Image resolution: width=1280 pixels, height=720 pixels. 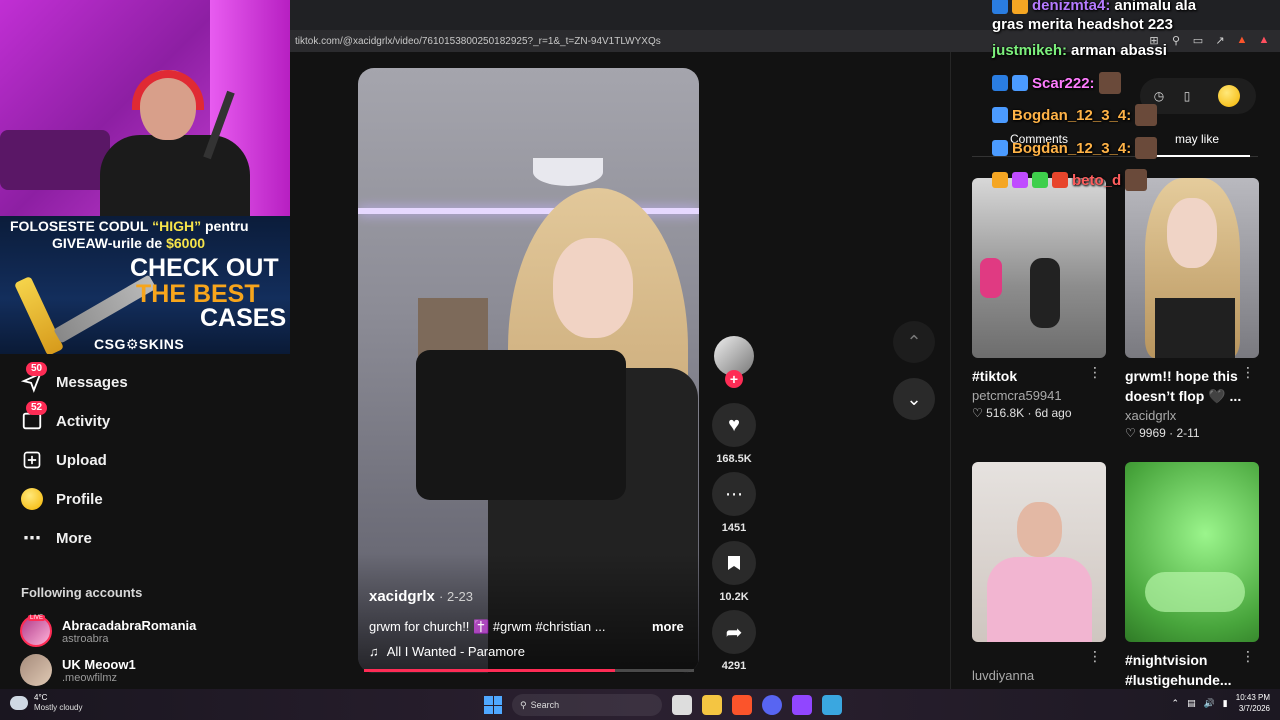 What do you see at coordinates (32, 499) in the screenshot?
I see `avatar-icon` at bounding box center [32, 499].